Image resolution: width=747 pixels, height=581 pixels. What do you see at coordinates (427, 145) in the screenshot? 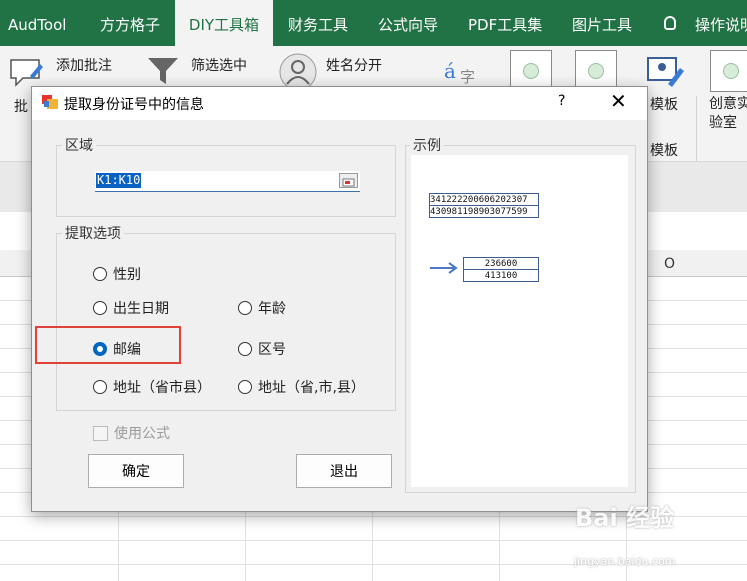
I see `example-group-label: 示例` at bounding box center [427, 145].